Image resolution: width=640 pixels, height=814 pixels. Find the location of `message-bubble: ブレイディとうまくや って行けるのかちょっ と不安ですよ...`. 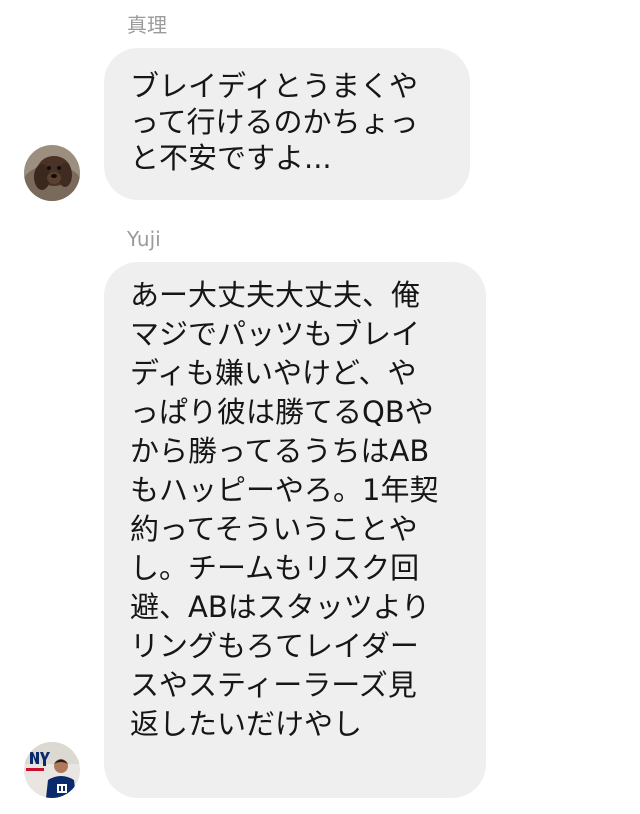

message-bubble: ブレイディとうまくや って行けるのかちょっ と不安ですよ... is located at coordinates (287, 124).